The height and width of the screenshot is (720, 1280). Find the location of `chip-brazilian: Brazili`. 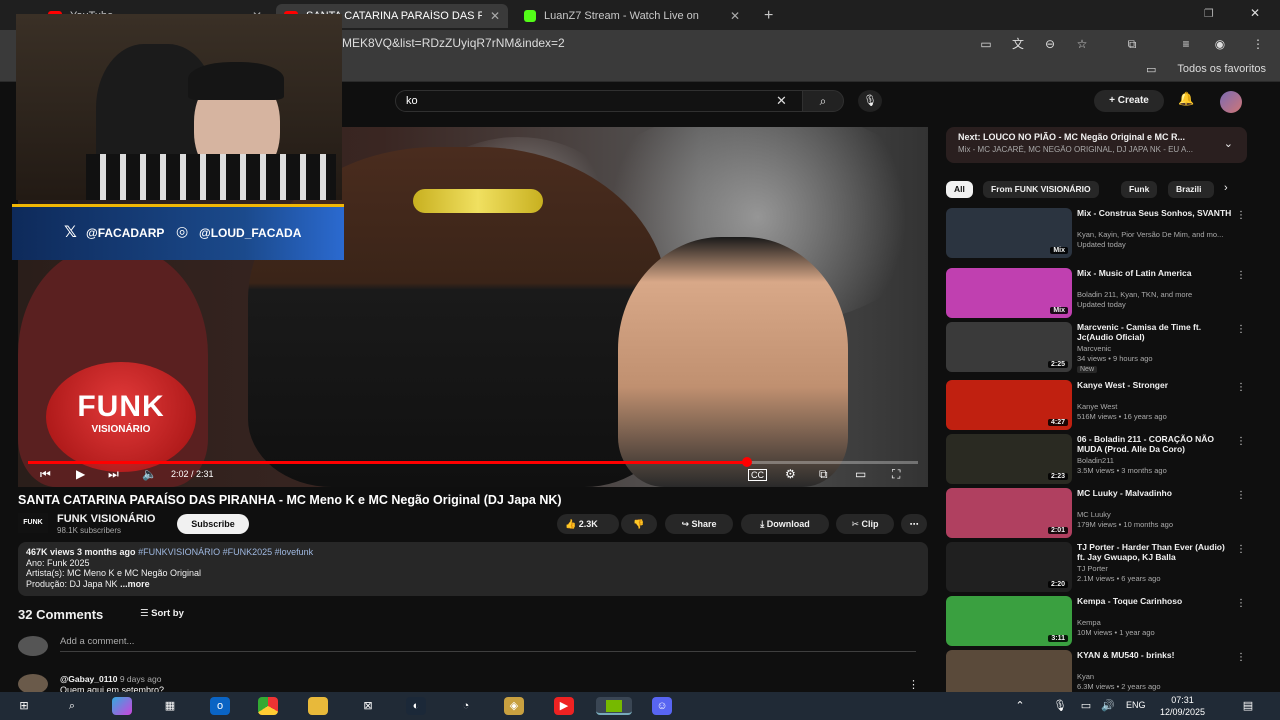

chip-brazilian: Brazili is located at coordinates (1191, 189).